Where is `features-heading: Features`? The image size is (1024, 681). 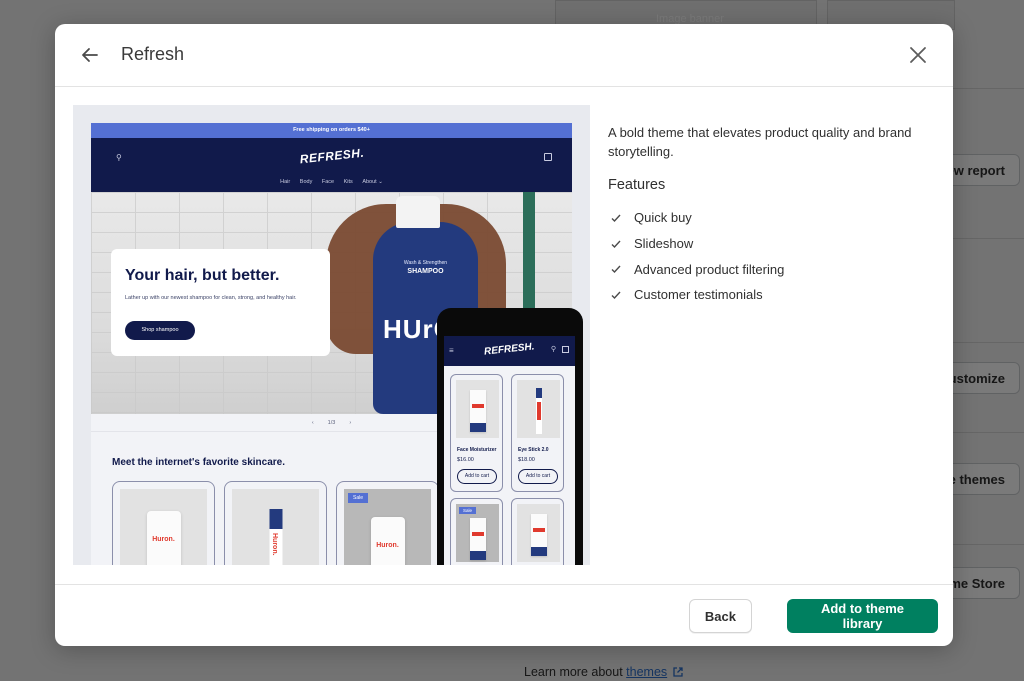 features-heading: Features is located at coordinates (637, 185).